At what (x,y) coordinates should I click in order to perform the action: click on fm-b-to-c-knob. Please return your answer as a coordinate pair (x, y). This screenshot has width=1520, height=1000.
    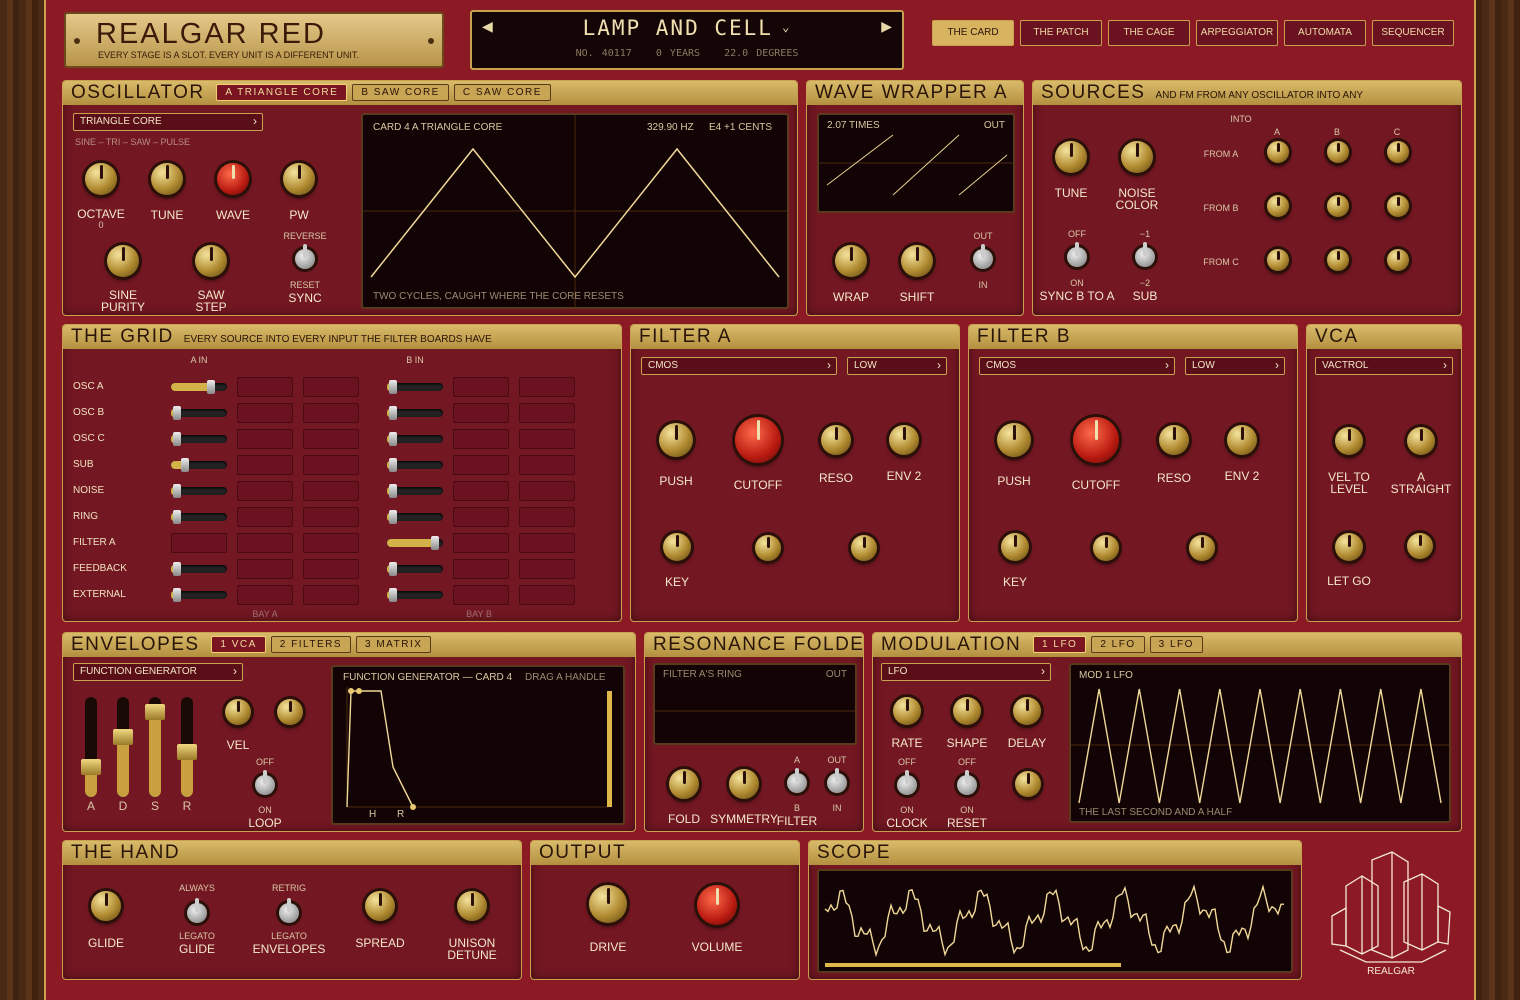
    Looking at the image, I should click on (1398, 206).